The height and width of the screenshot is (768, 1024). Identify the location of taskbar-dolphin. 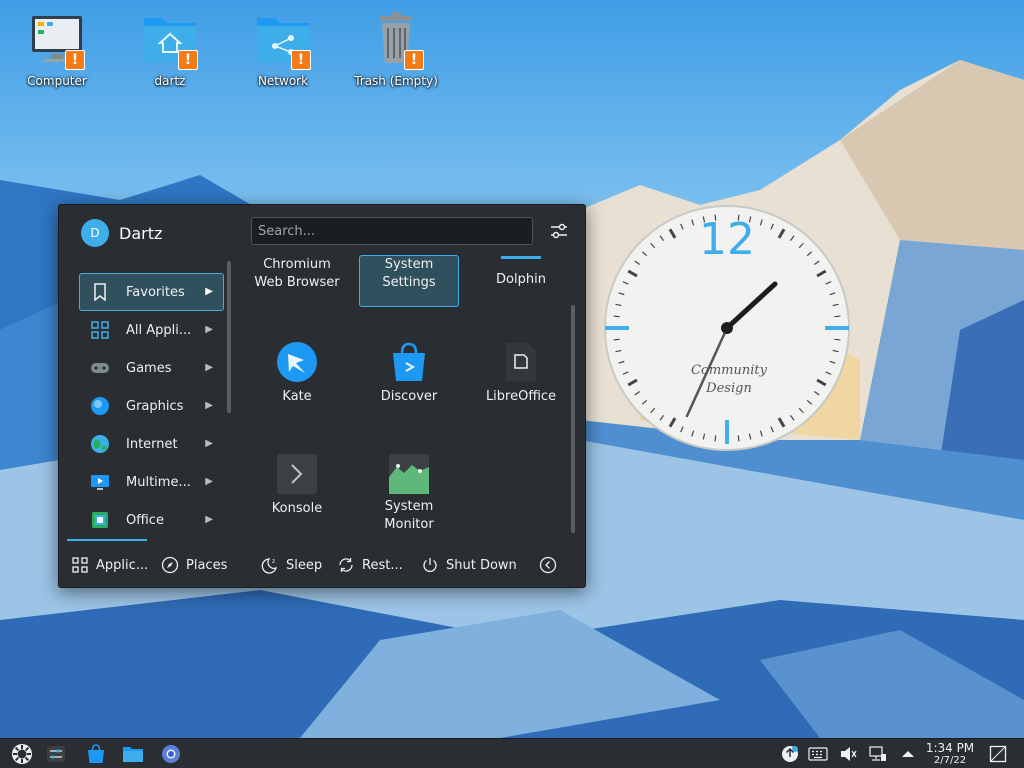
(133, 754).